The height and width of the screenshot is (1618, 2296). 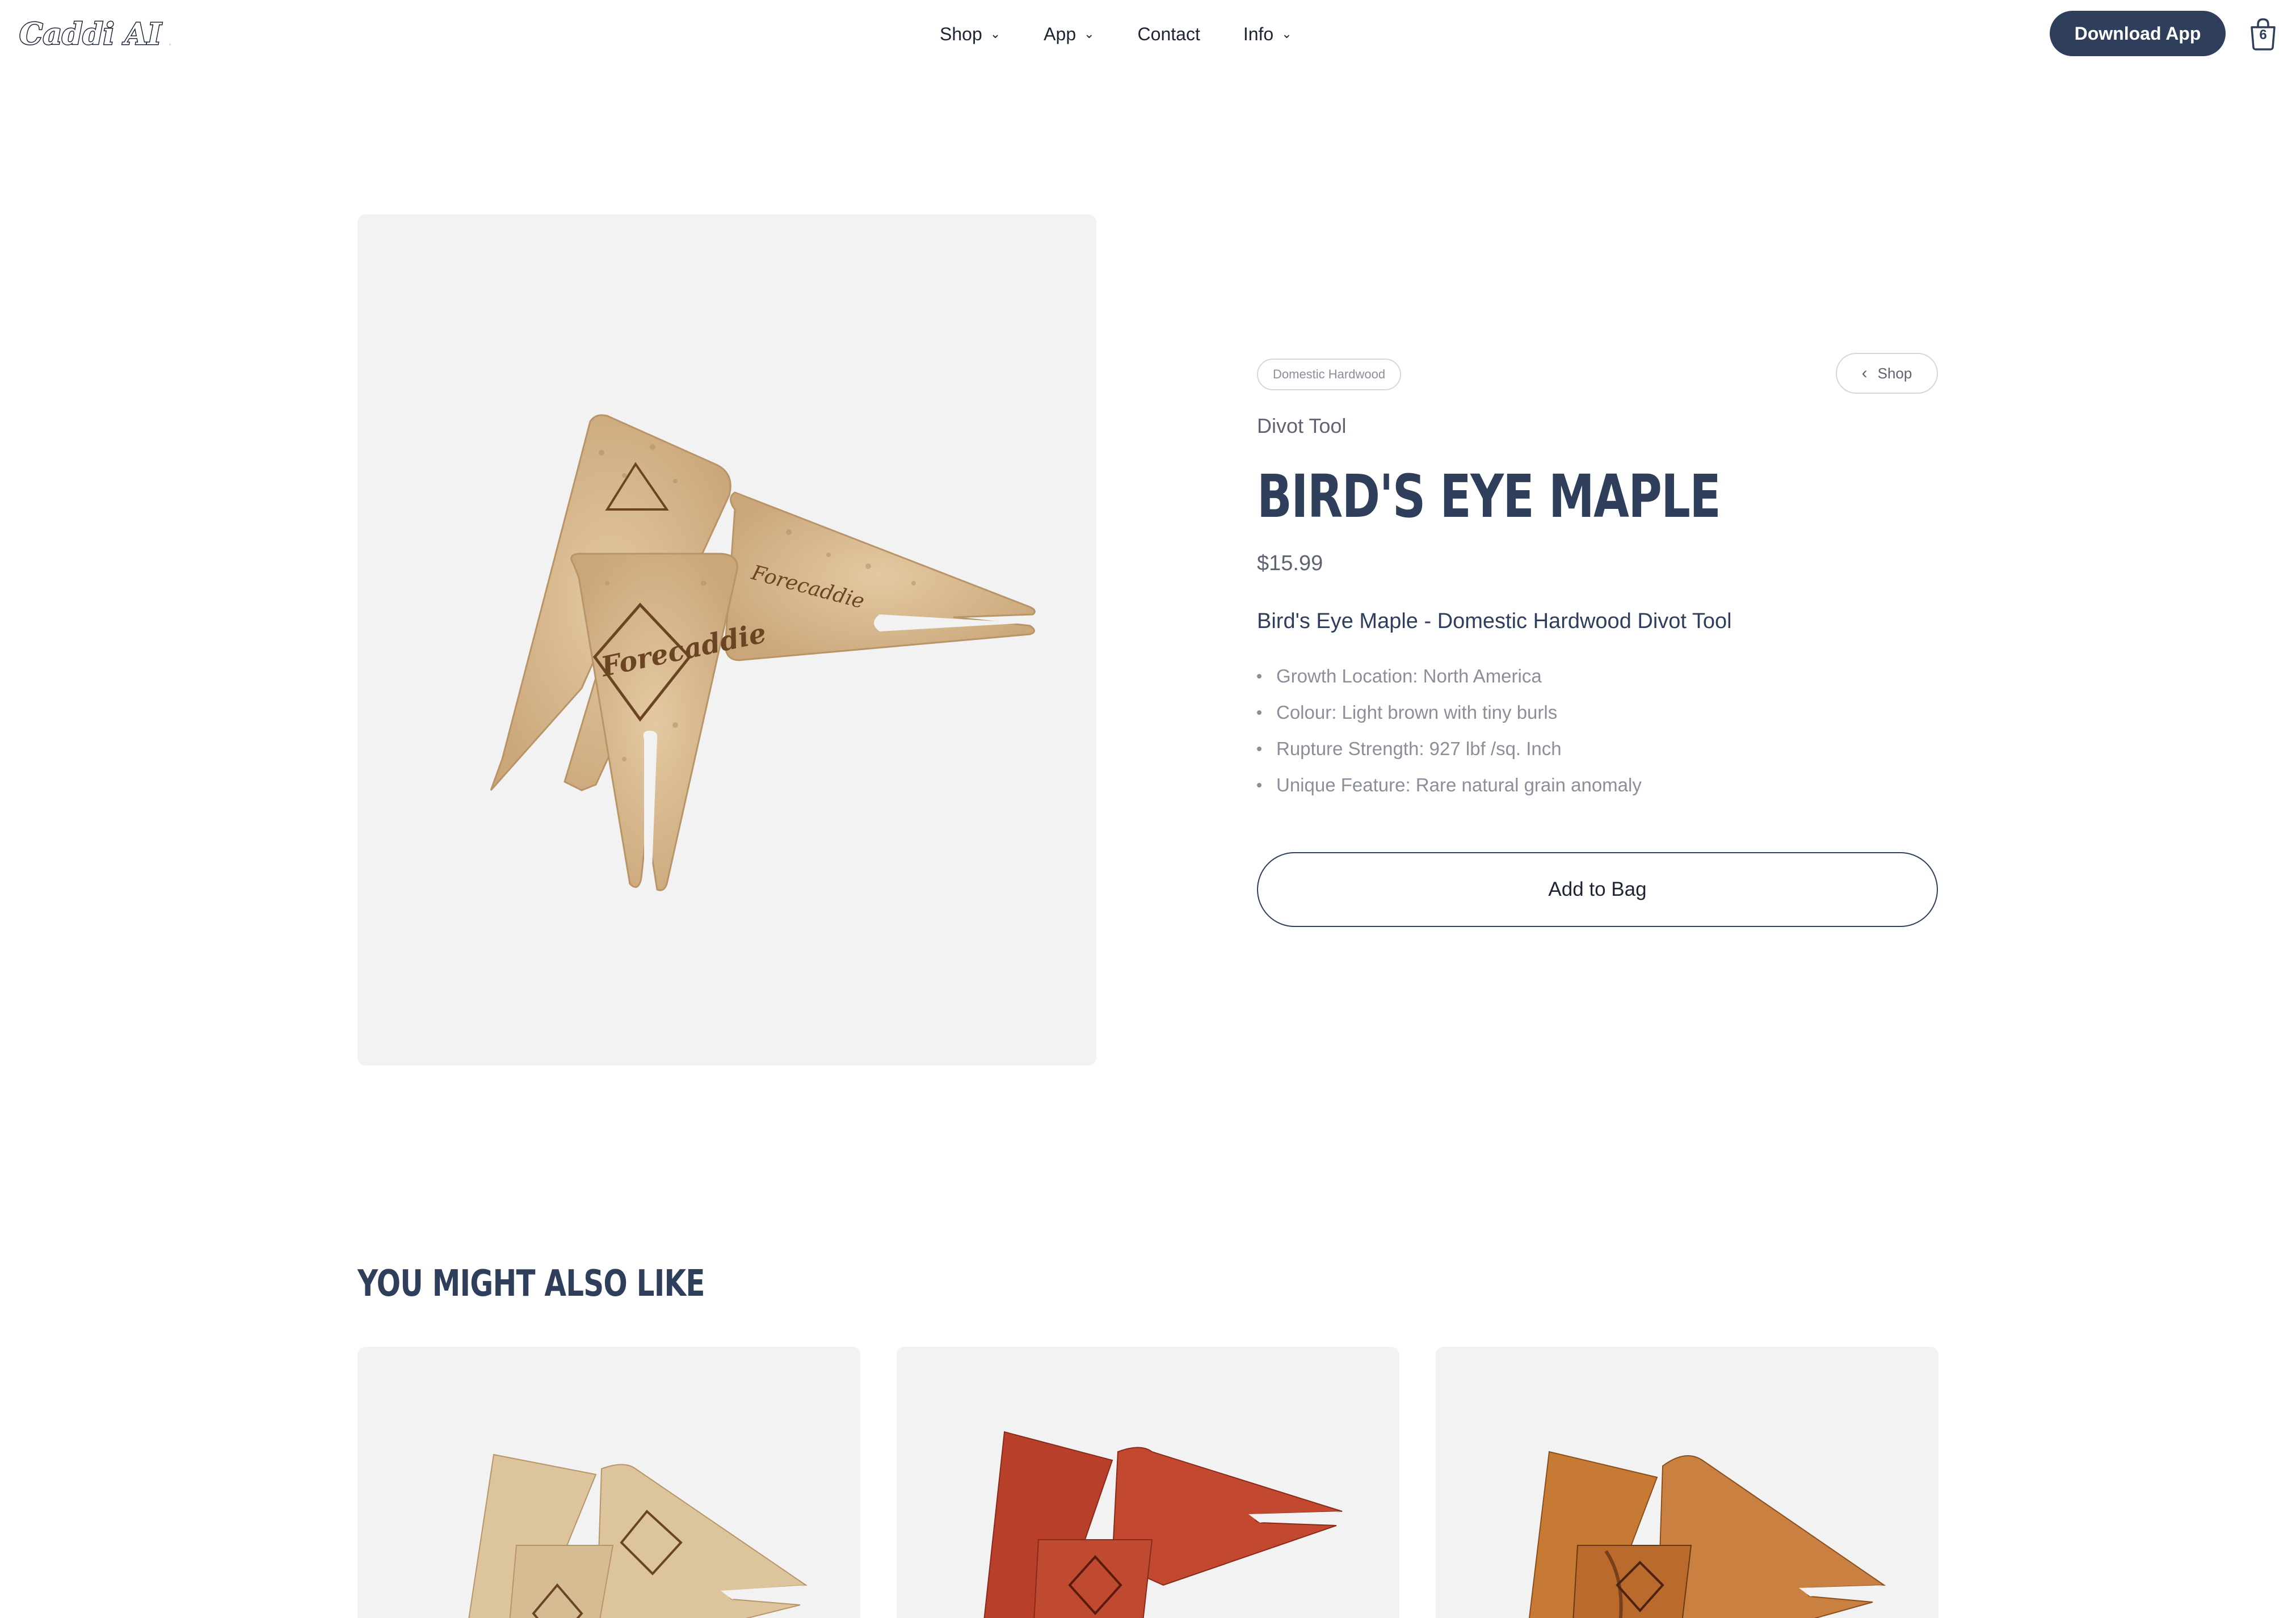 I want to click on caddi-logo: Caddi AI Inc, so click(x=94, y=34).